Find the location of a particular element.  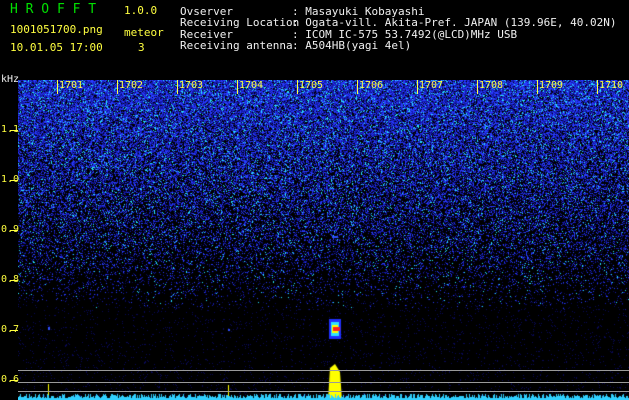

x-tick-label: 1708 is located at coordinates (491, 85).